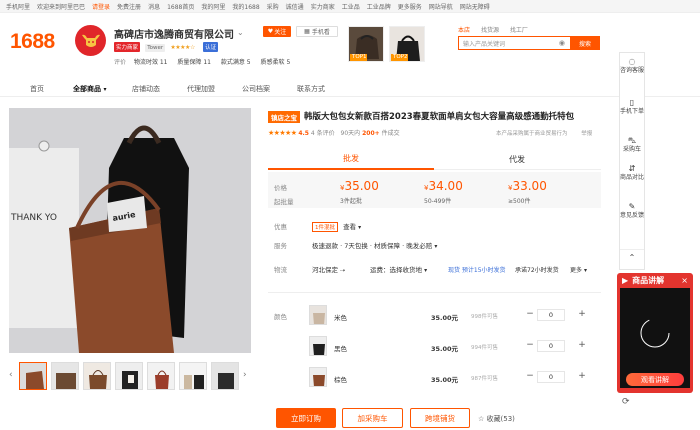 The height and width of the screenshot is (430, 700). I want to click on topbar-link: 请登录, so click(101, 6).